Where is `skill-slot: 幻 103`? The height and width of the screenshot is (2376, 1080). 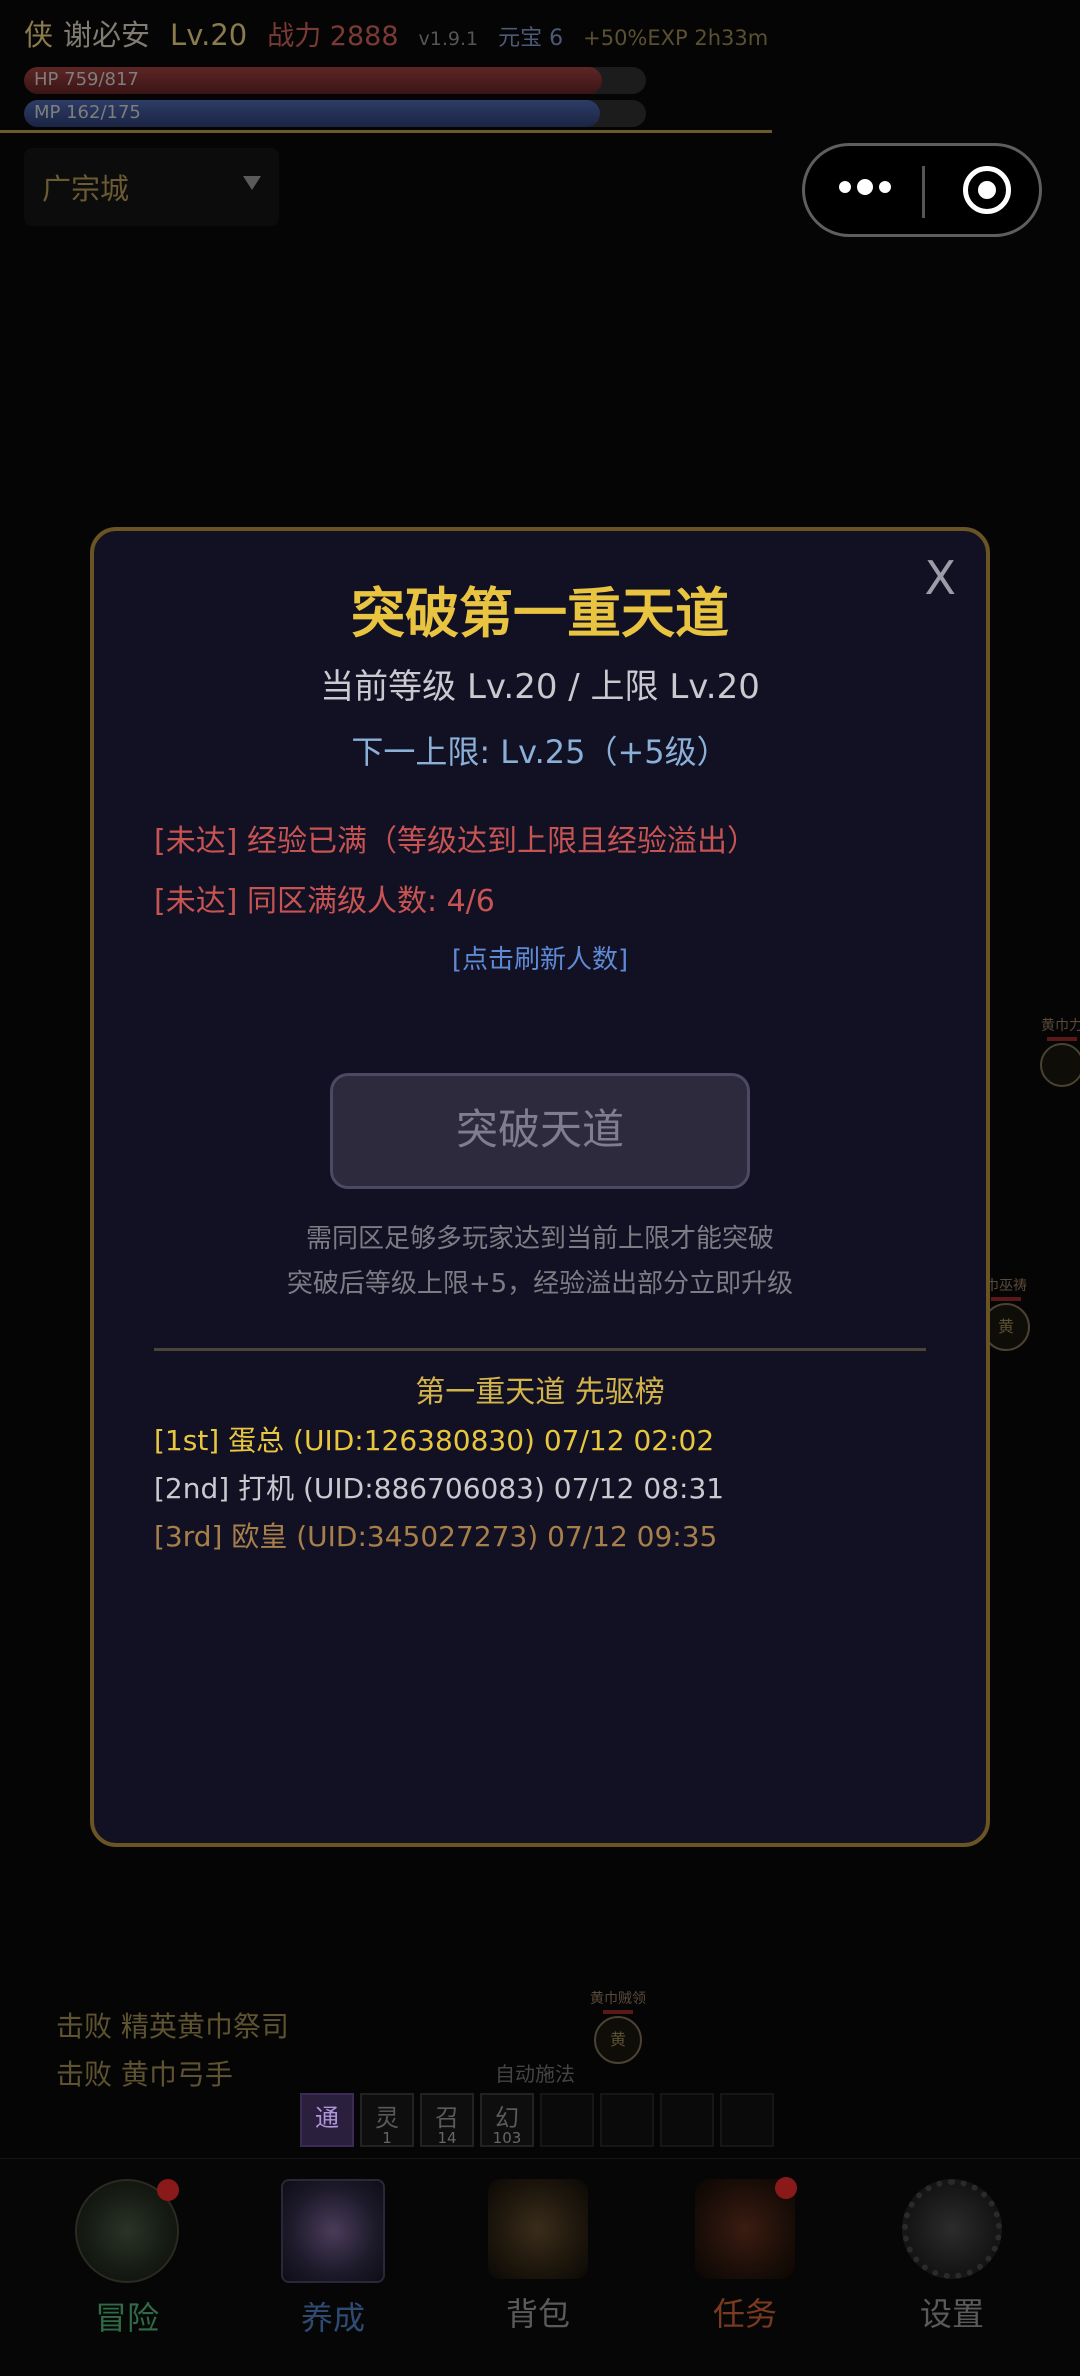
skill-slot: 幻 103 is located at coordinates (507, 2120).